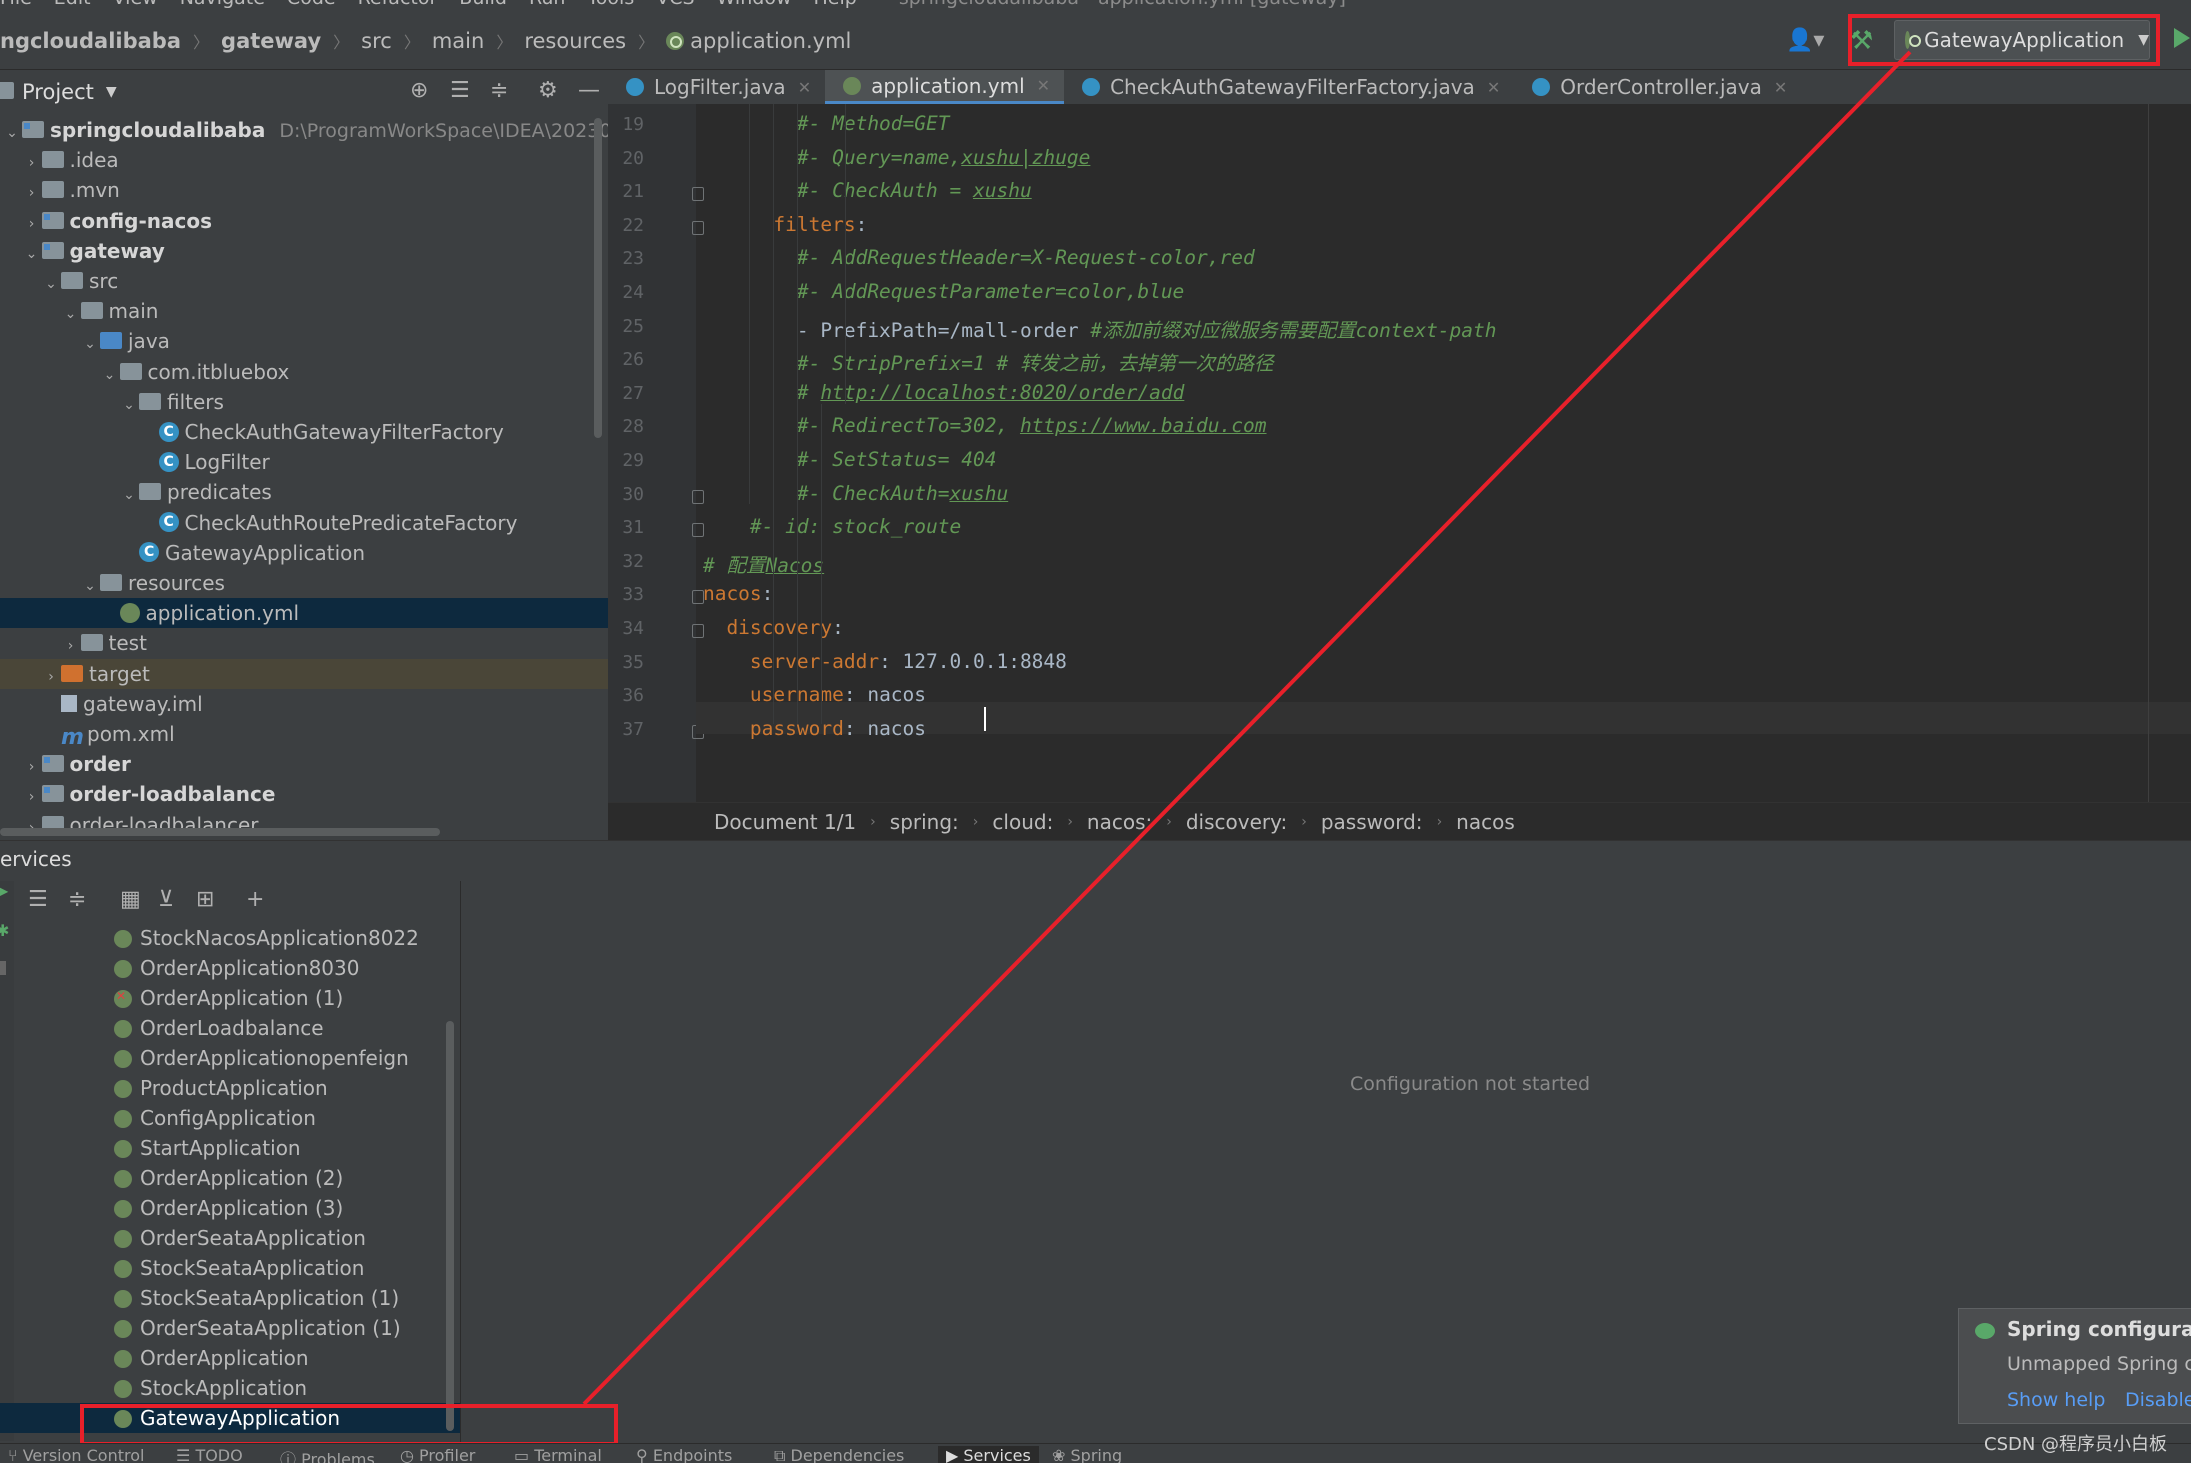 The width and height of the screenshot is (2191, 1463). What do you see at coordinates (230, 1358) in the screenshot?
I see `service-item: OrderApplication` at bounding box center [230, 1358].